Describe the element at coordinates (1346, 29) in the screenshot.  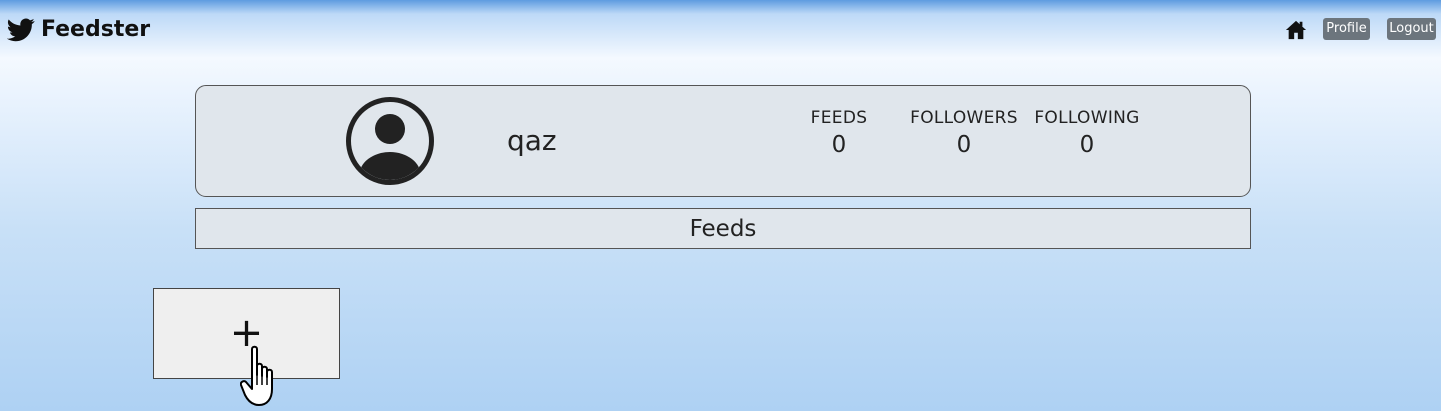
I see `profile-button: Profile` at that location.